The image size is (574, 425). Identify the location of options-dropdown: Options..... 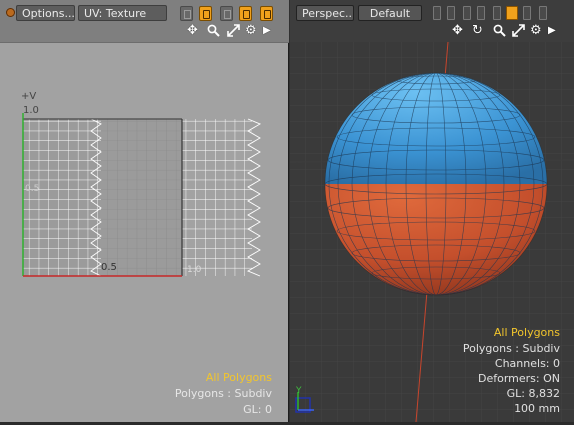
(45, 13).